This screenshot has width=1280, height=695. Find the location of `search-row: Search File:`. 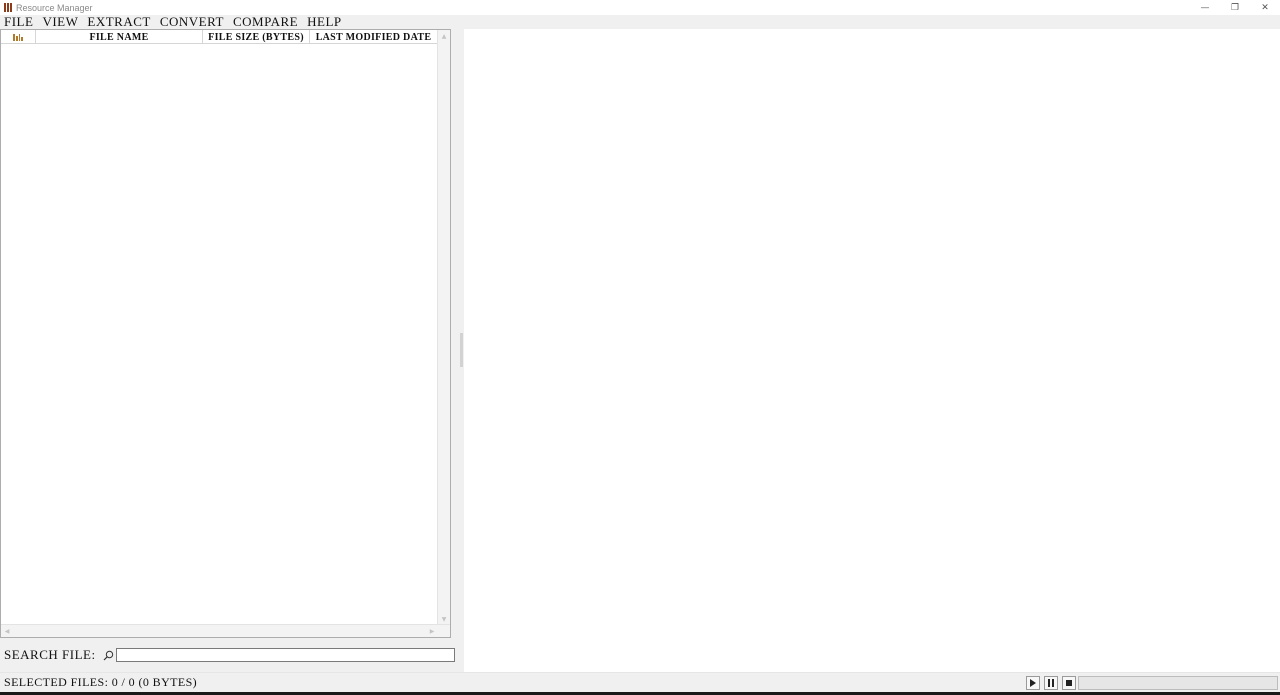

search-row: Search File: is located at coordinates (227, 655).